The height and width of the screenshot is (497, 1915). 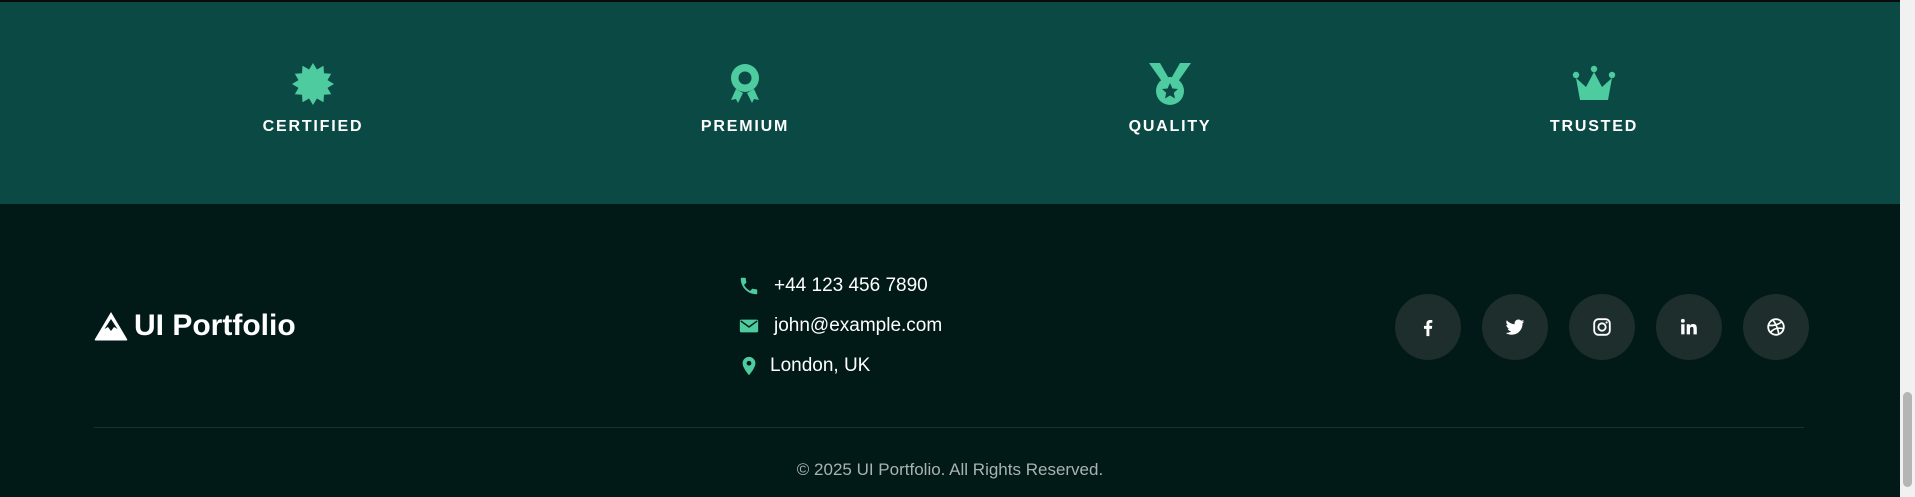 I want to click on award-icon, so click(x=745, y=83).